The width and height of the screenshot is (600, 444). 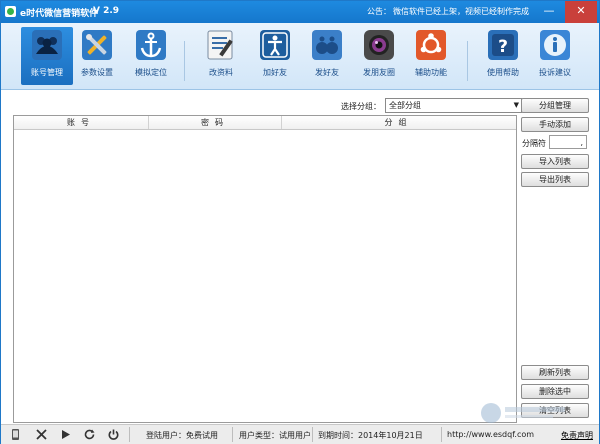 I want to click on group-manage-button: 分组管理, so click(x=555, y=105).